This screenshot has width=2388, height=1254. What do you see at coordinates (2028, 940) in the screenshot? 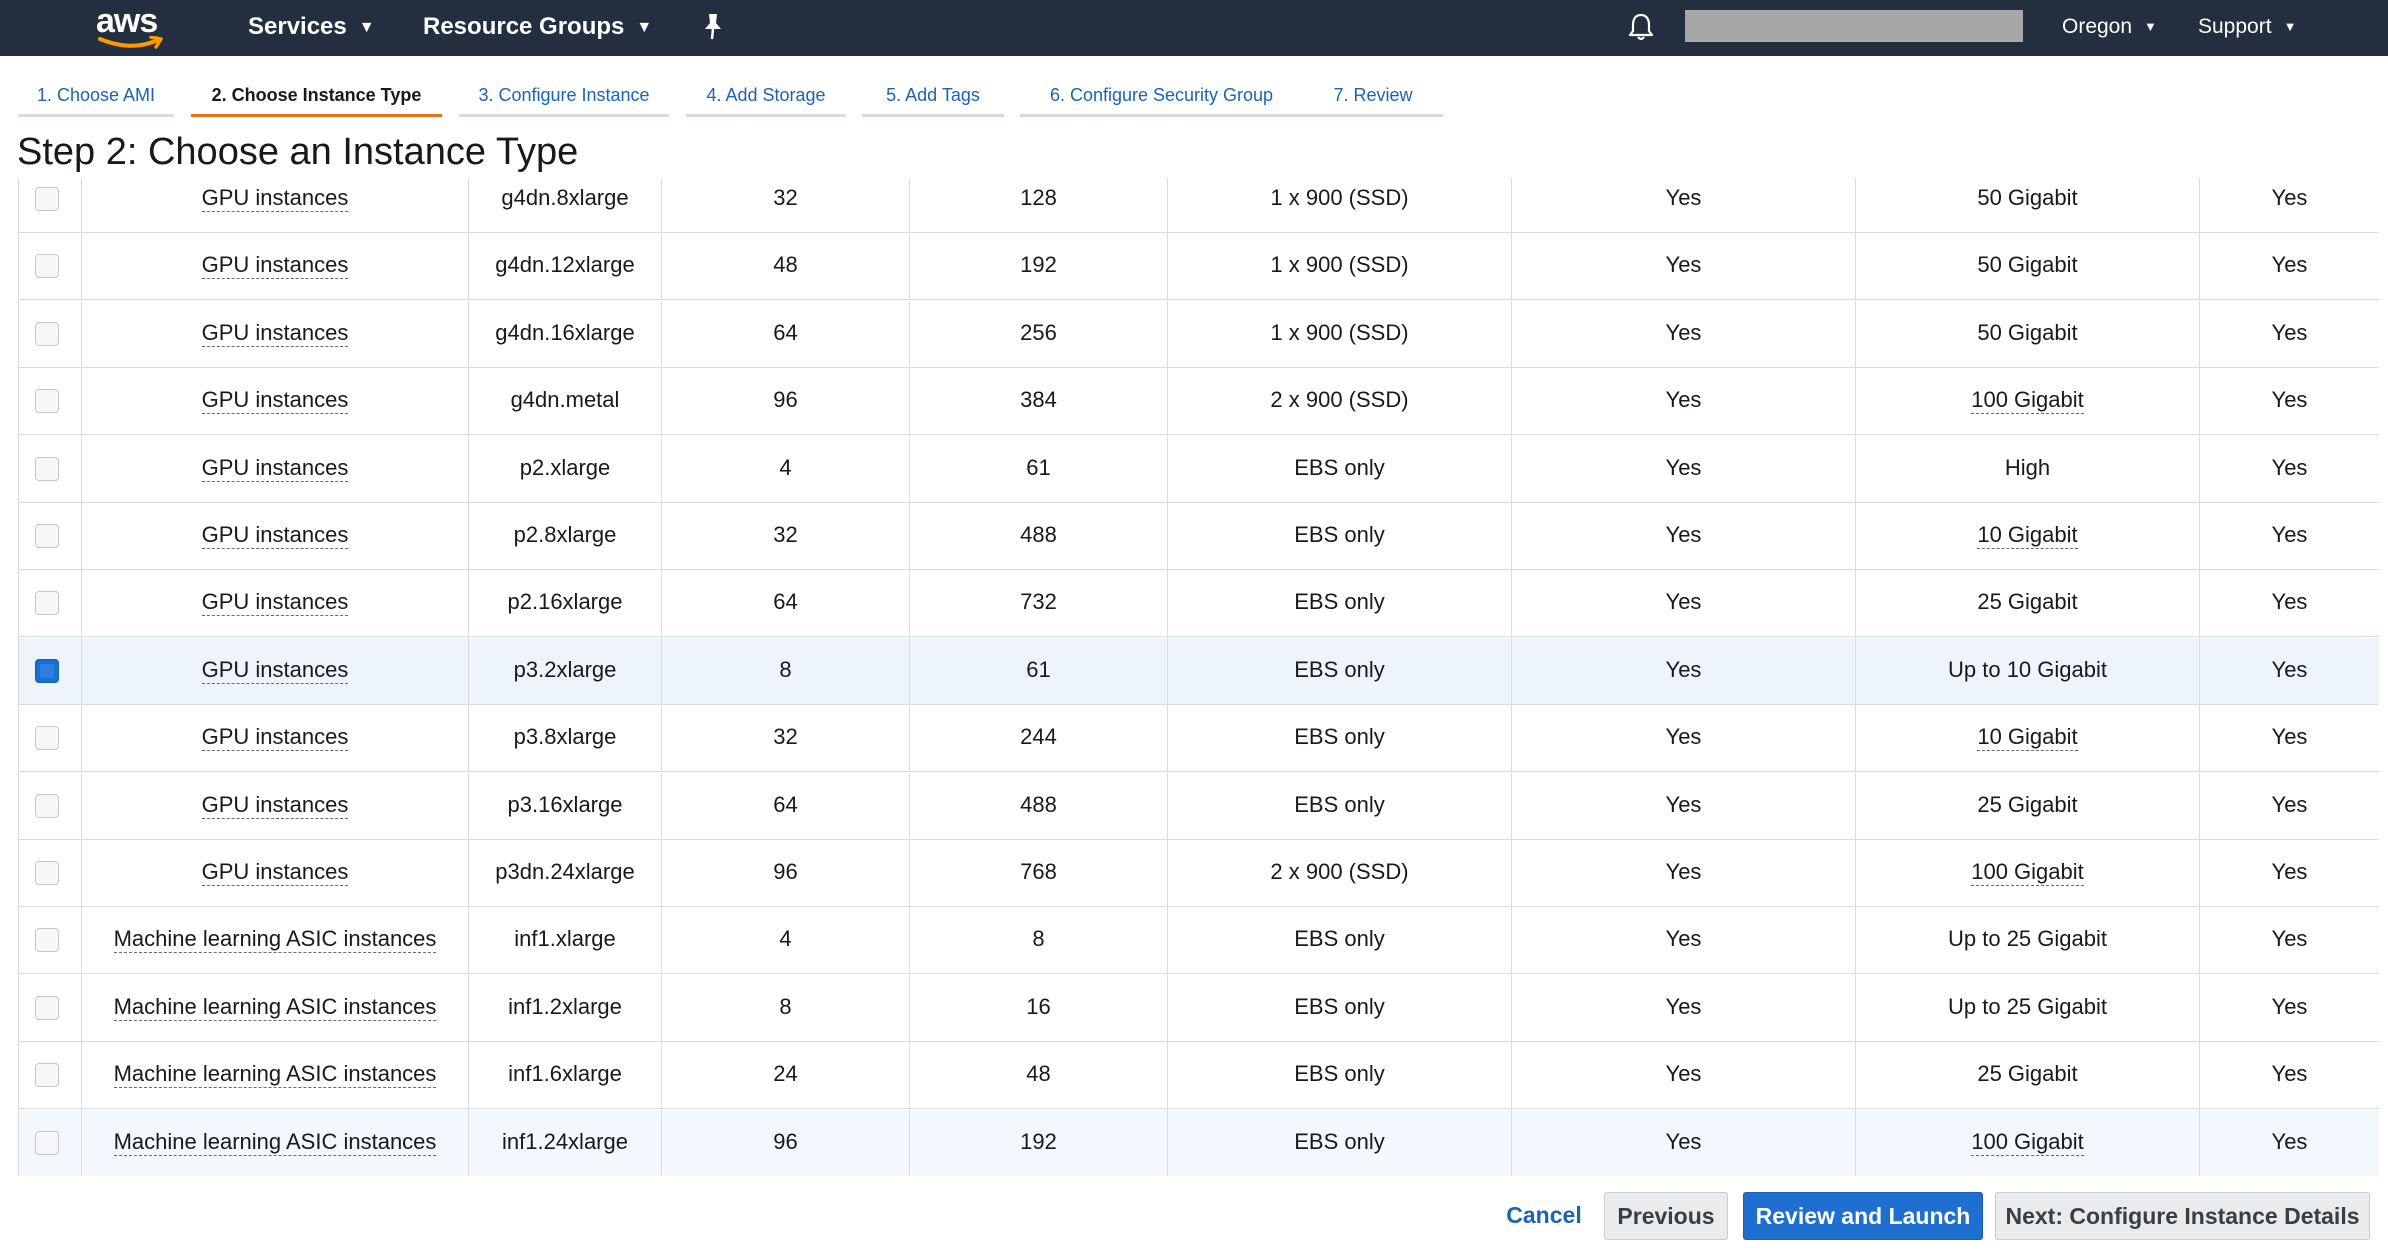
I see `network-cell: Up to 25 Gigabit` at bounding box center [2028, 940].